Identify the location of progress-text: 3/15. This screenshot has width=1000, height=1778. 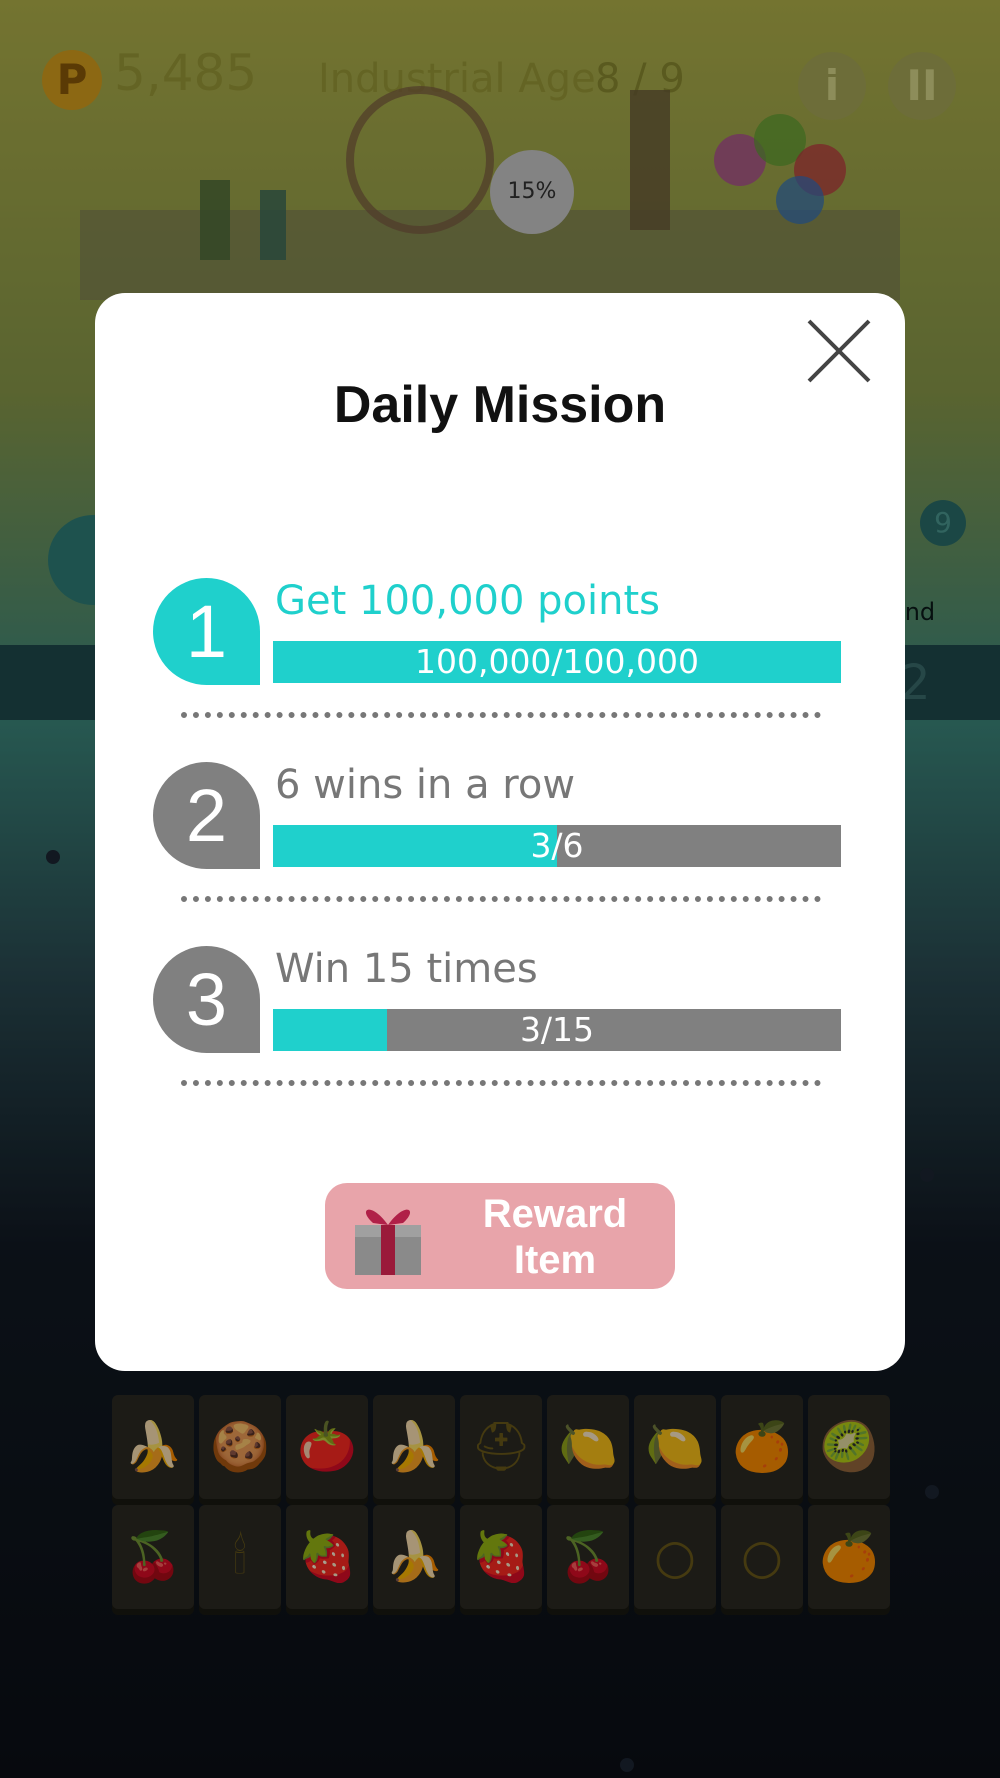
(557, 1029).